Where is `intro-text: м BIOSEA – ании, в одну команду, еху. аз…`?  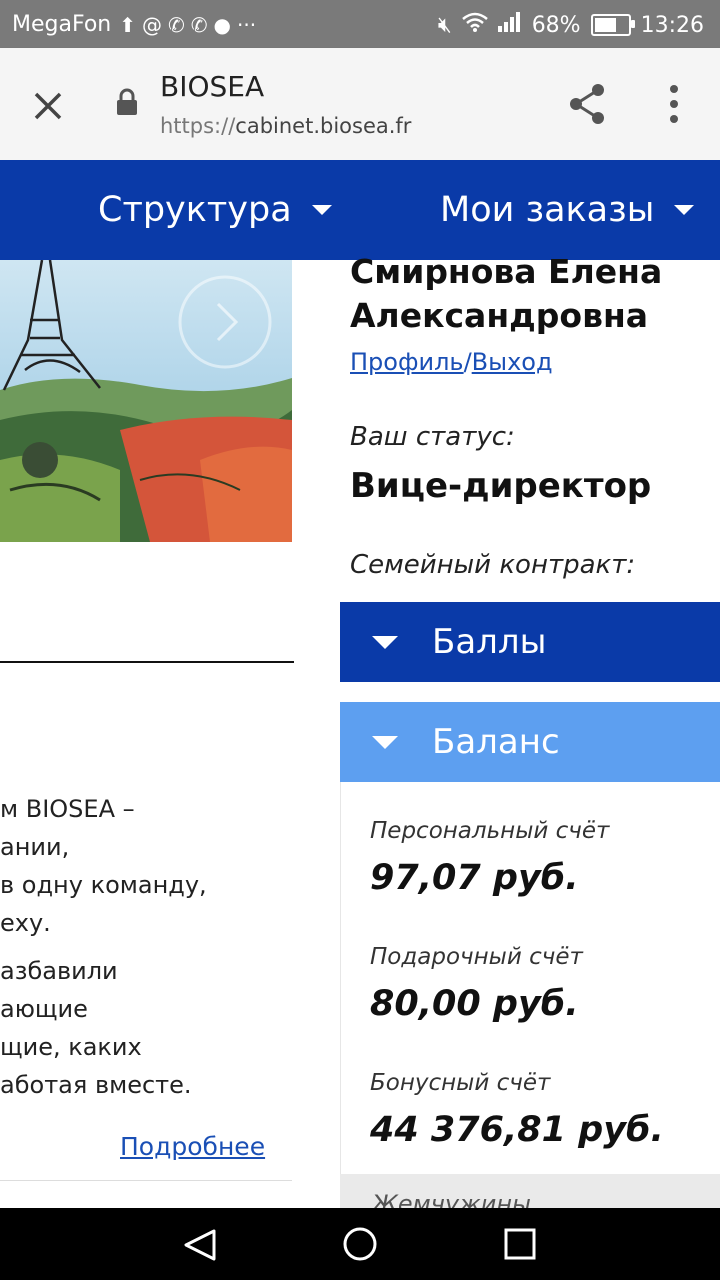 intro-text: м BIOSEA – ании, в одну команду, еху. аз… is located at coordinates (146, 947).